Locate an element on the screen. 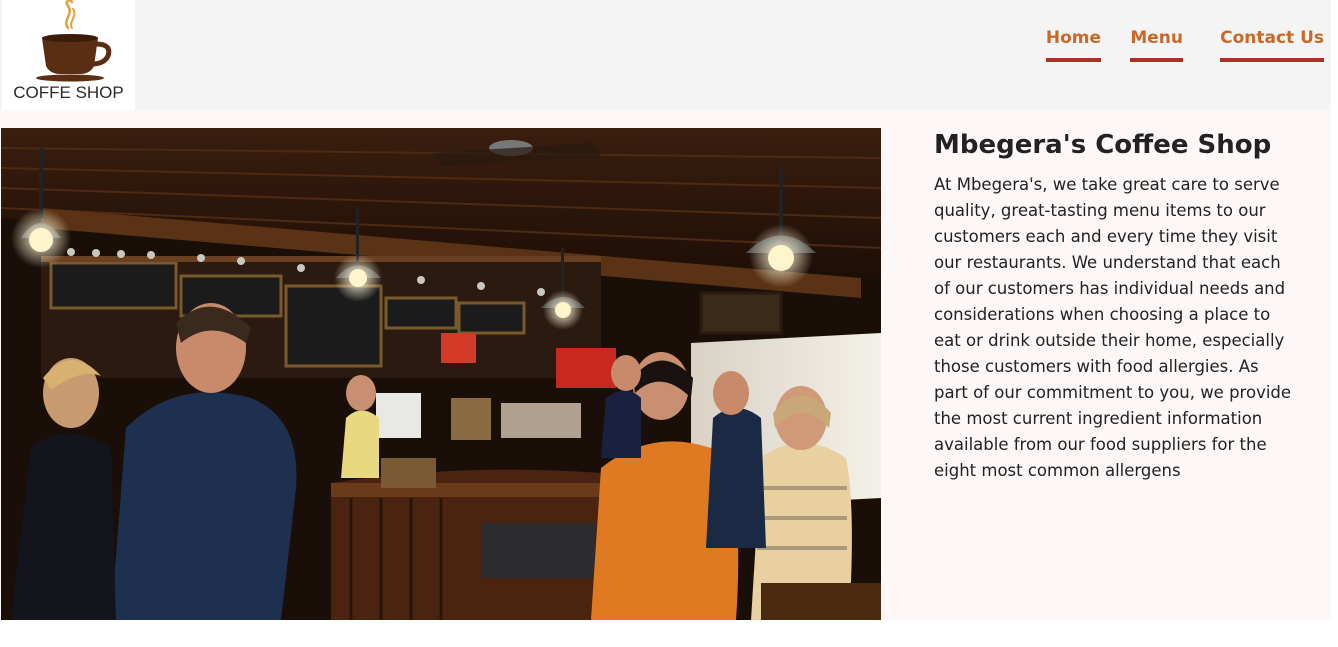 The height and width of the screenshot is (647, 1338). nav-menu-link: Menu is located at coordinates (1156, 45).